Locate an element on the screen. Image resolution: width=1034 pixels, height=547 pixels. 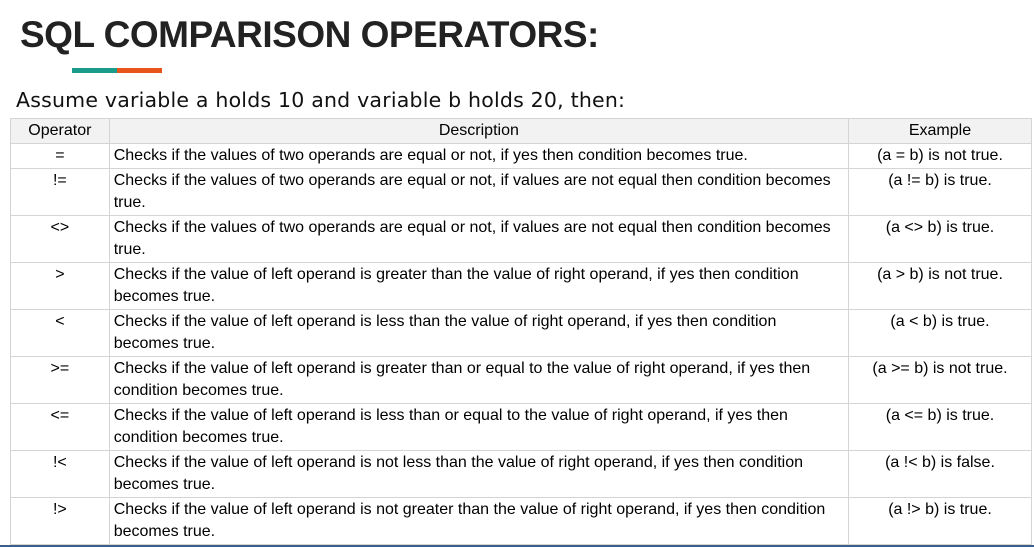
example-cell: (a <> b) is true. is located at coordinates (940, 239).